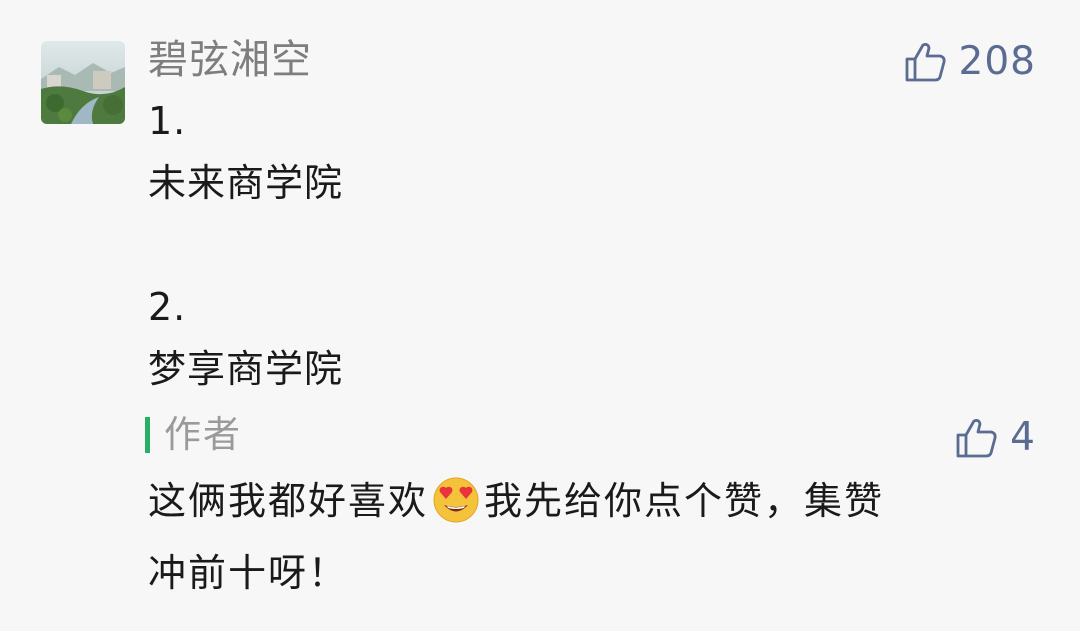 Image resolution: width=1080 pixels, height=631 pixels. I want to click on comment-like-button: 208, so click(969, 62).